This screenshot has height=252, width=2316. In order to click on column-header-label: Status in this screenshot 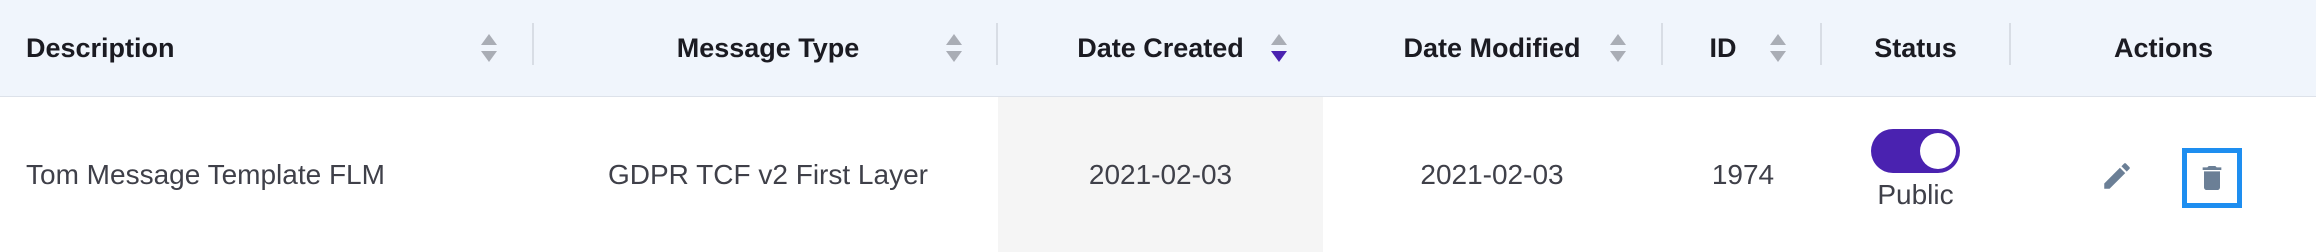, I will do `click(1915, 47)`.